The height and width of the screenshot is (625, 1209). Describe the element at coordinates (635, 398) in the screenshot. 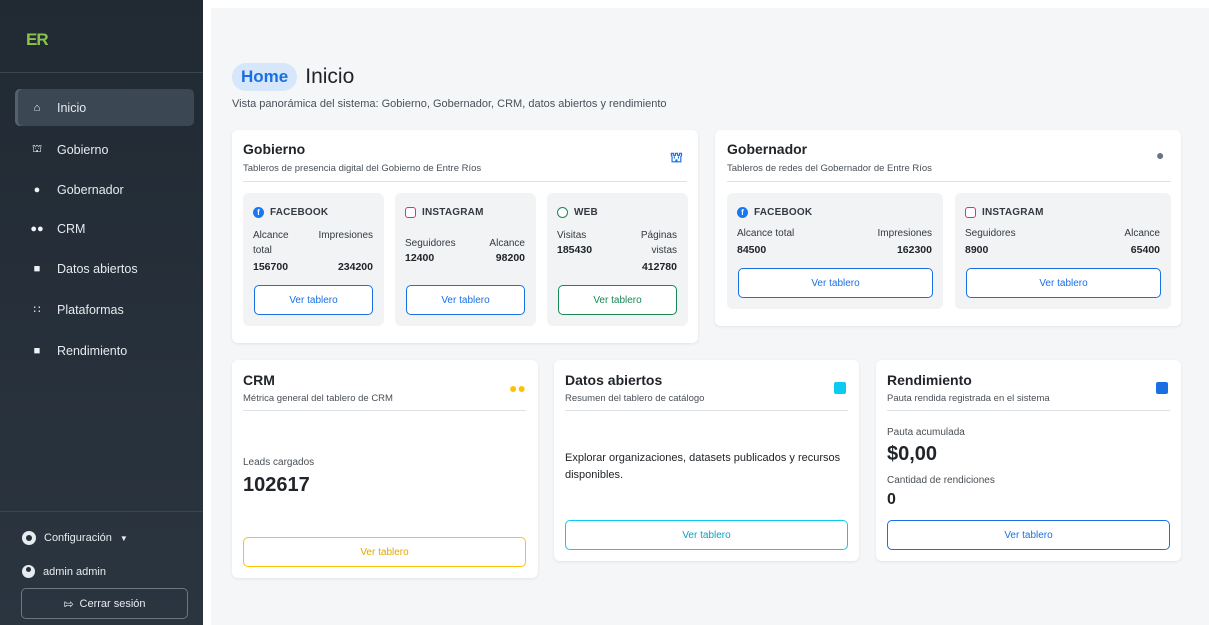

I see `card-subtitle: Resumen del tablero de catálogo` at that location.